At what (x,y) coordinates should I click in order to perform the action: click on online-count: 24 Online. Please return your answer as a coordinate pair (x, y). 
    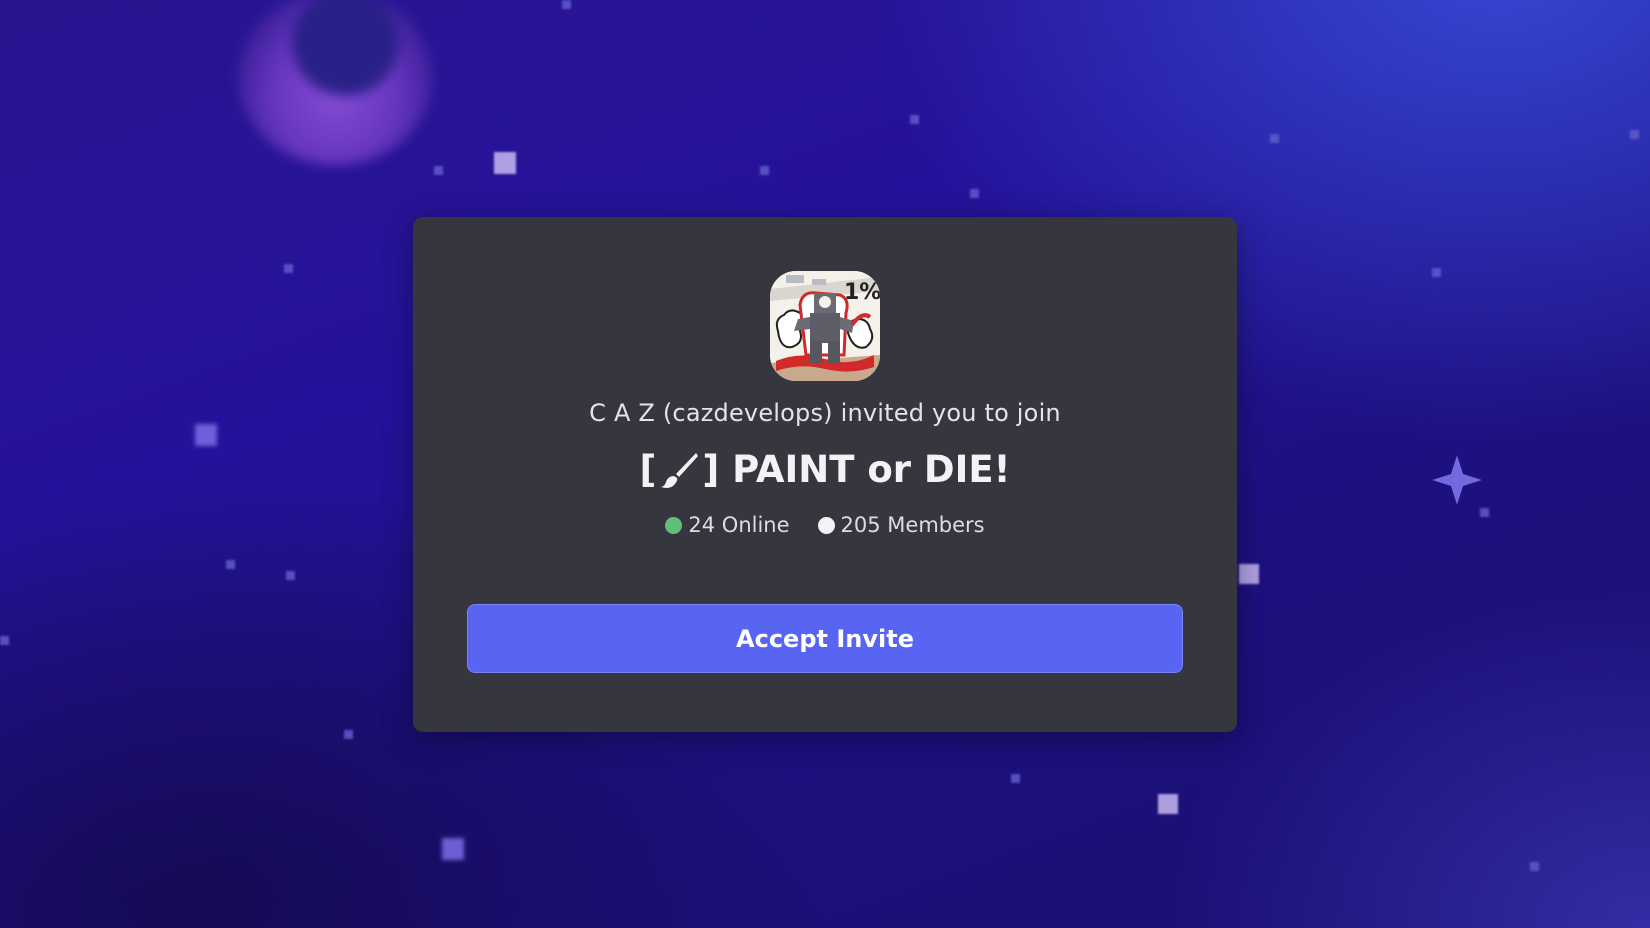
    Looking at the image, I should click on (739, 525).